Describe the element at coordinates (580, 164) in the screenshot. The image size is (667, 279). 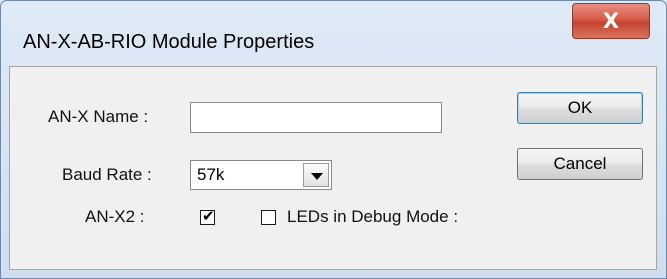
I see `cancel-button: Cancel` at that location.